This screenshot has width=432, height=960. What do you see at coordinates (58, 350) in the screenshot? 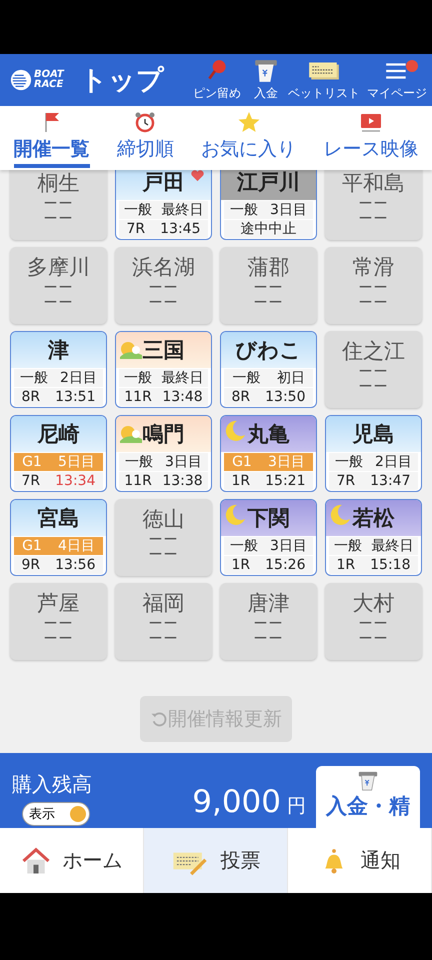
I see `venue-name: 津` at bounding box center [58, 350].